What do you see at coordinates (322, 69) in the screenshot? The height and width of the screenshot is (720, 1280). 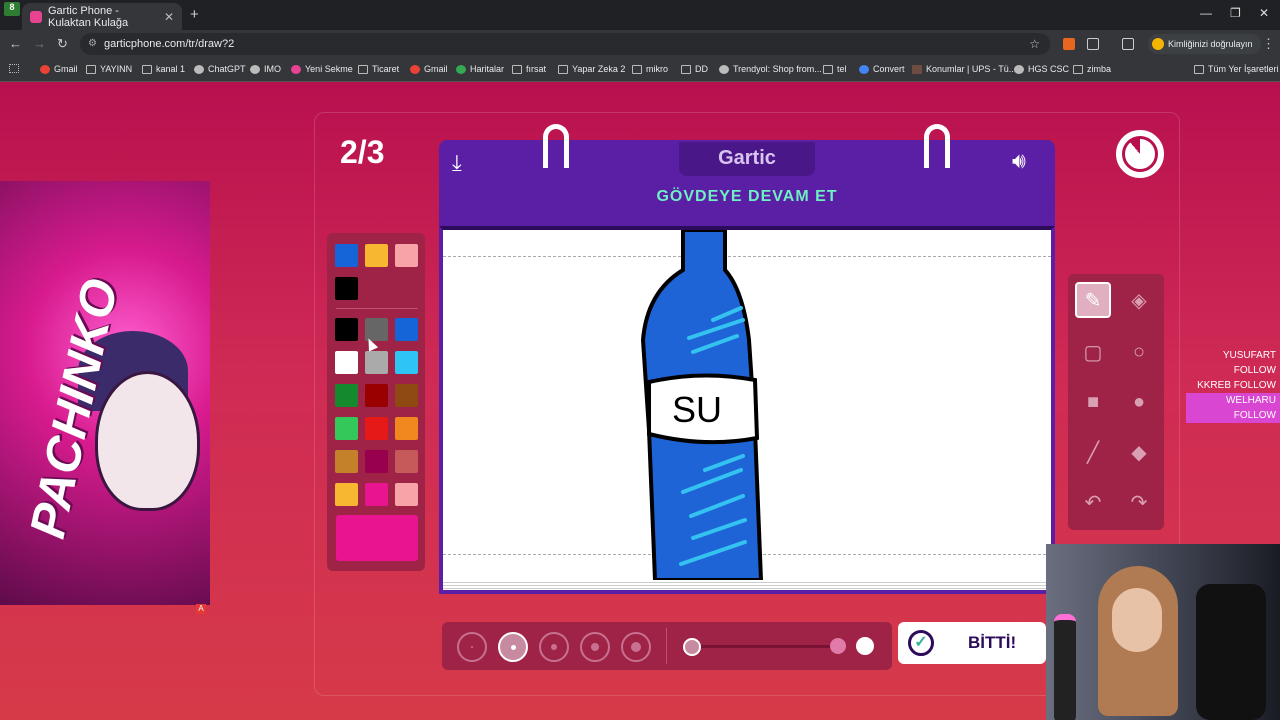 I see `bookmark-item: Yeni Sekme` at bounding box center [322, 69].